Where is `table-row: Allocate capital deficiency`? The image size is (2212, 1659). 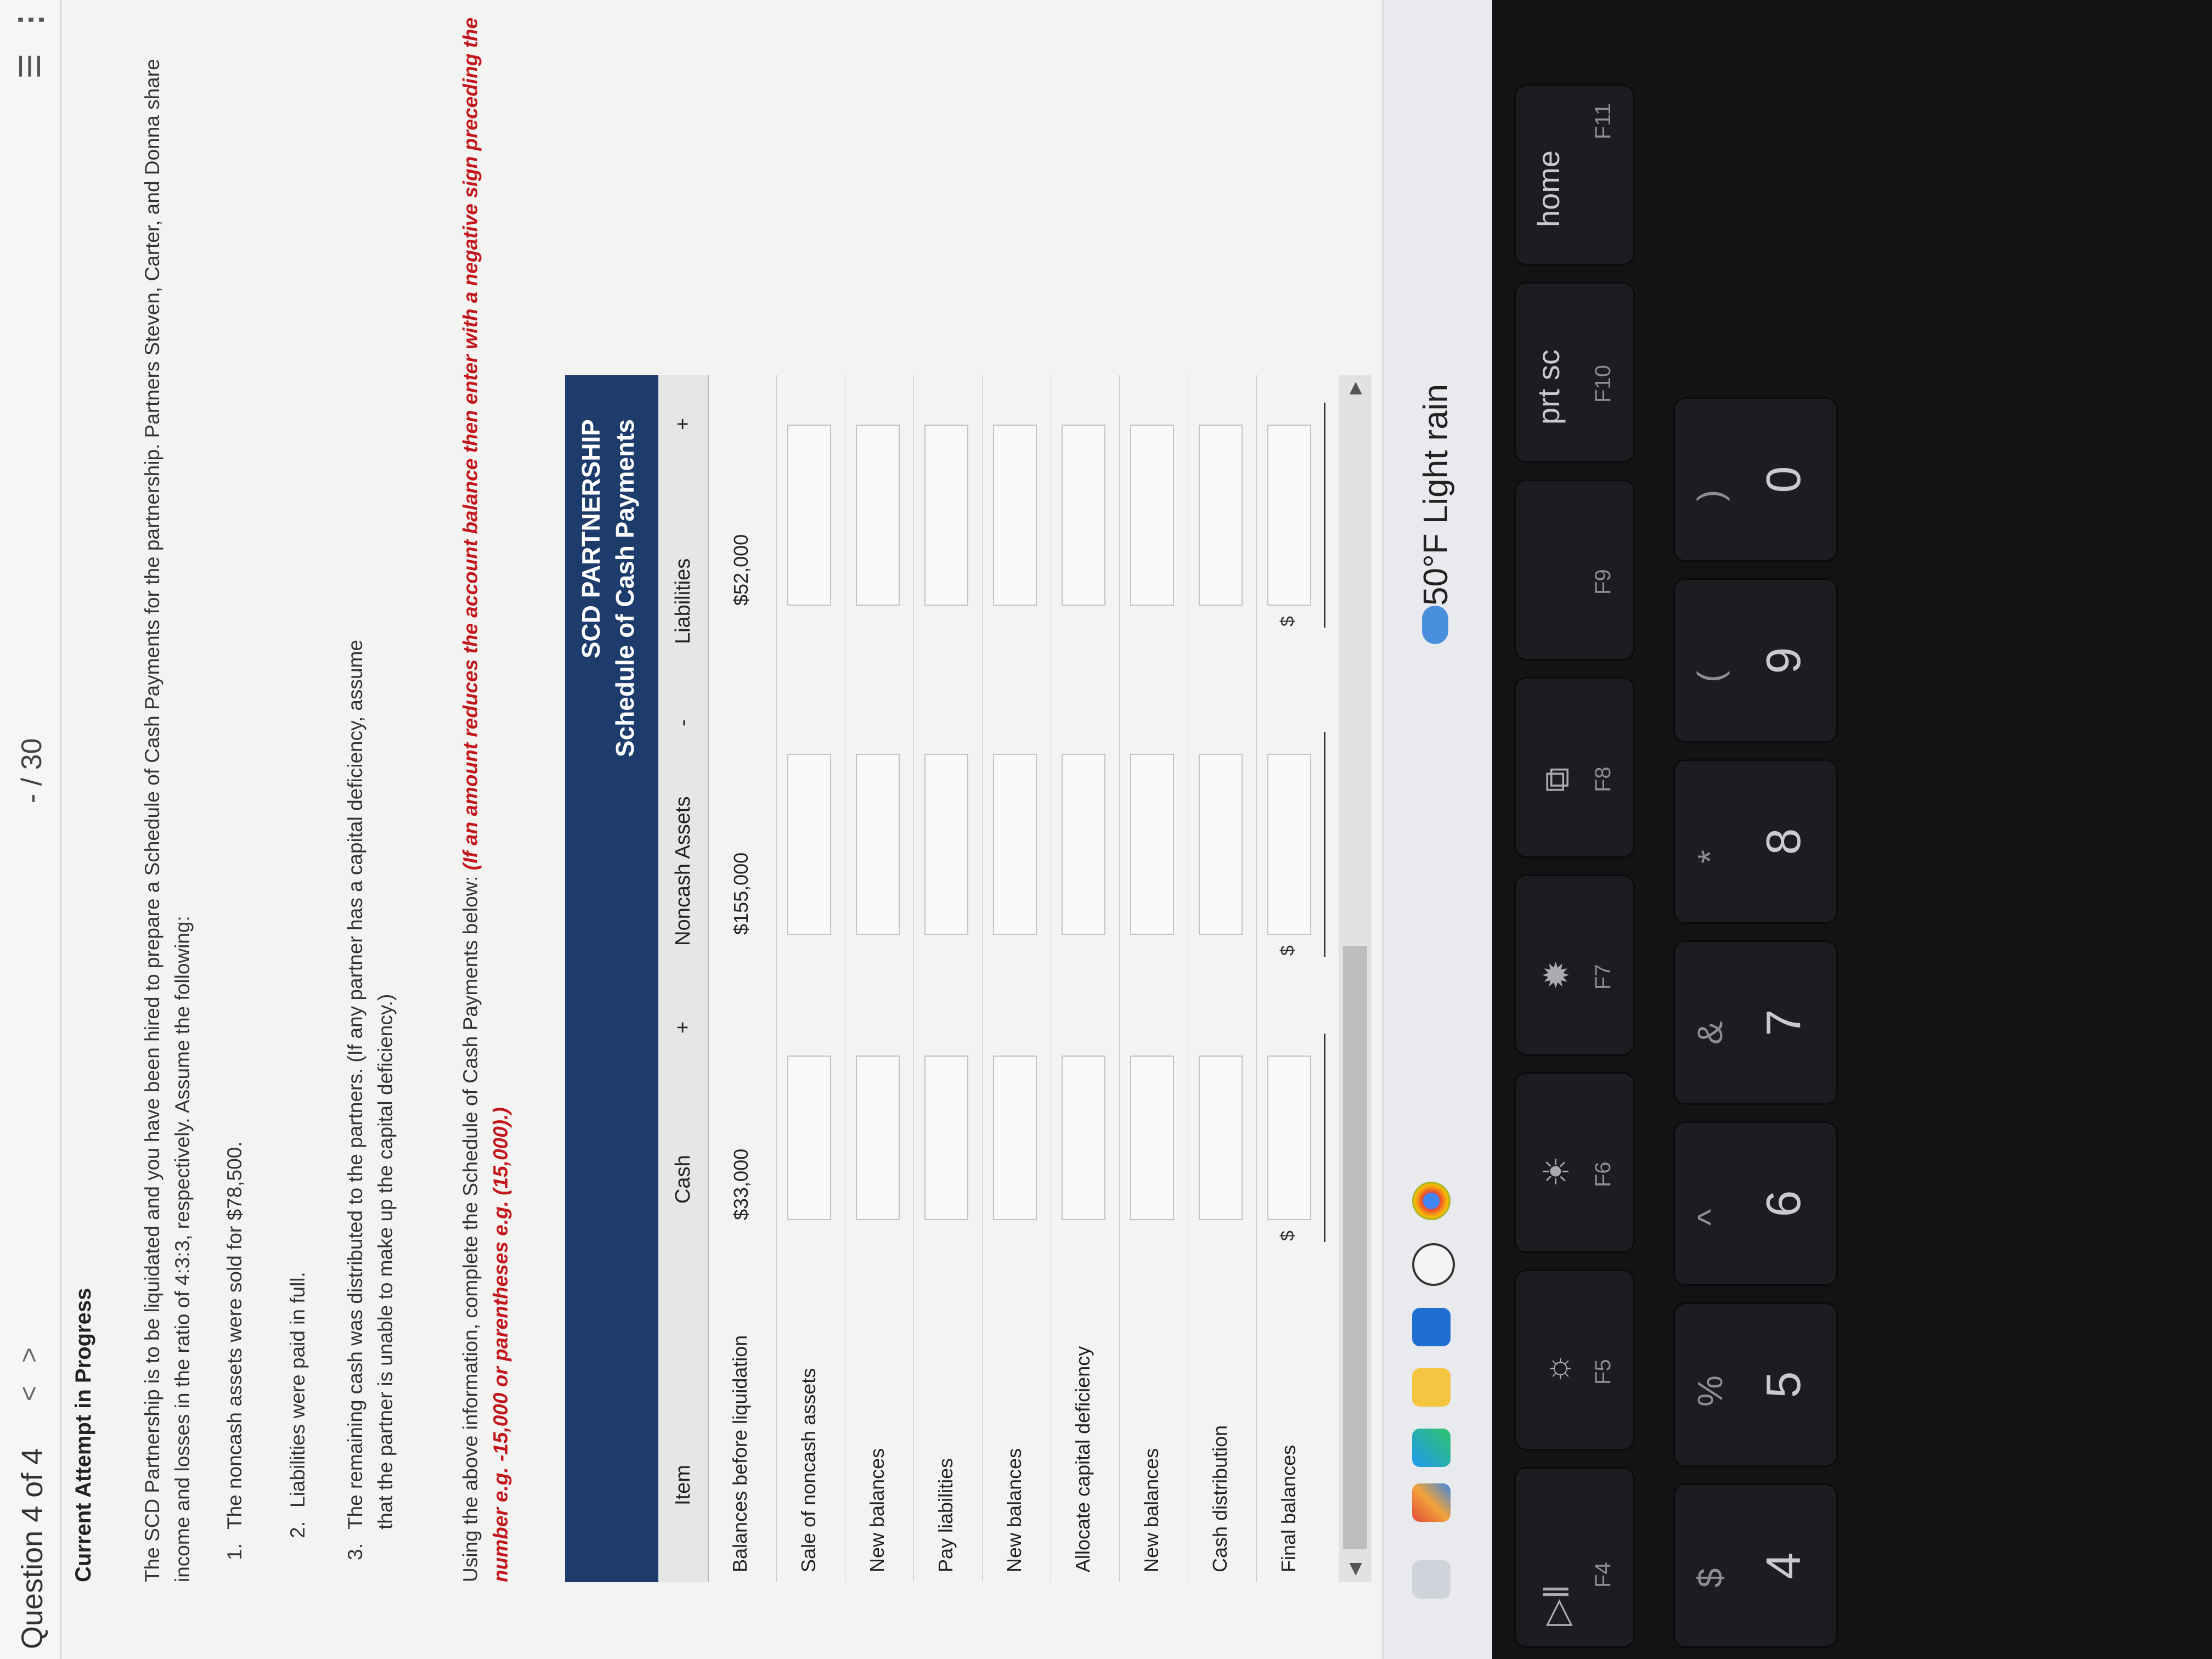
table-row: Allocate capital deficiency is located at coordinates (1085, 979).